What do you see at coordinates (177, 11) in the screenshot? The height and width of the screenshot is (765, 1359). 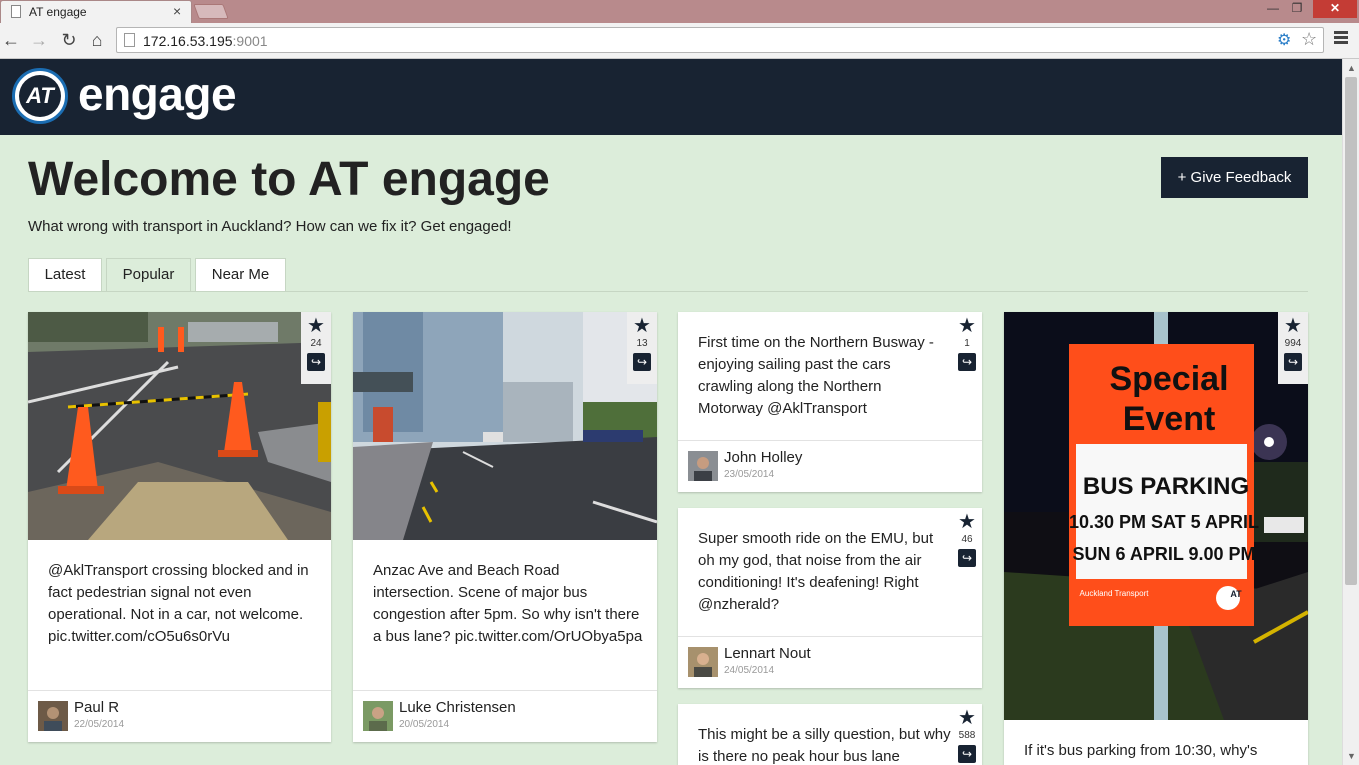 I see `tab-close-icon: ×` at bounding box center [177, 11].